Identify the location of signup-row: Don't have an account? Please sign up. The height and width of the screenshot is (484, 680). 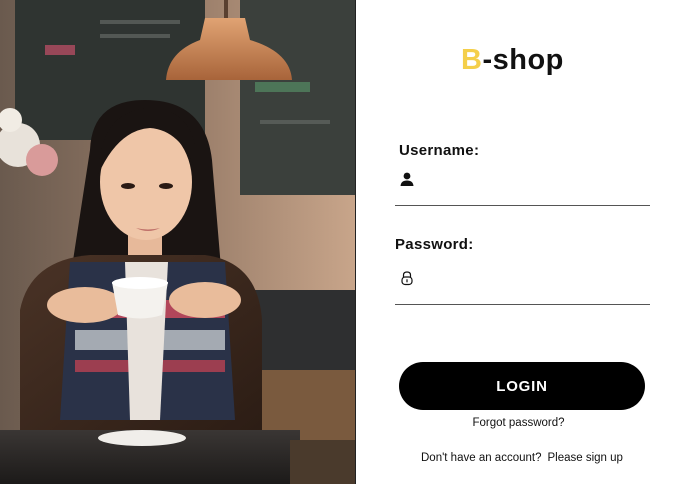
(522, 458).